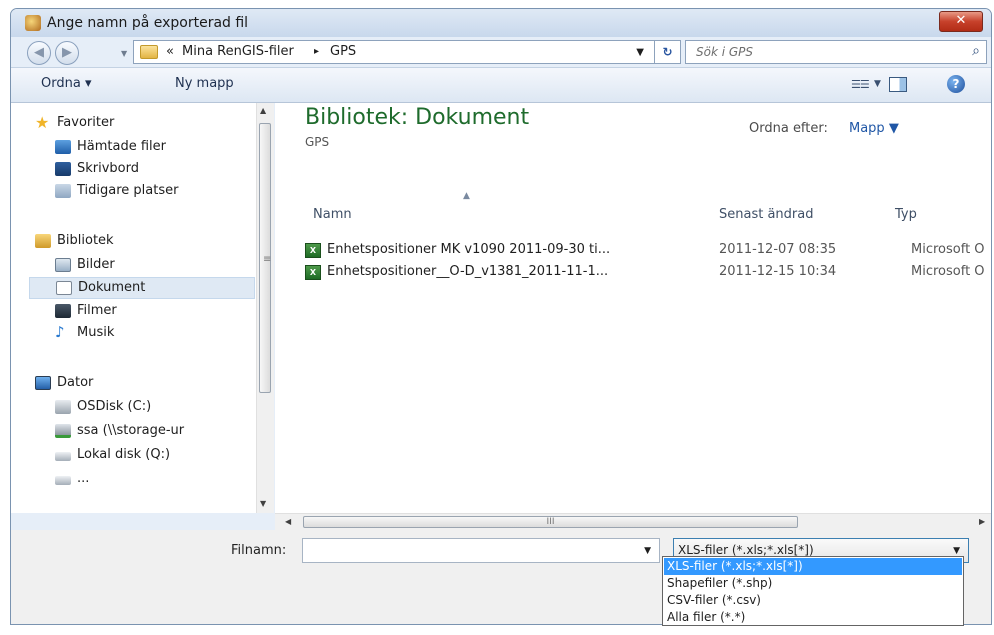 Image resolution: width=994 pixels, height=635 pixels. Describe the element at coordinates (501, 85) in the screenshot. I see `command-bar: Ordna ▾ Ny mapp ☰☰ ▼ ?` at that location.